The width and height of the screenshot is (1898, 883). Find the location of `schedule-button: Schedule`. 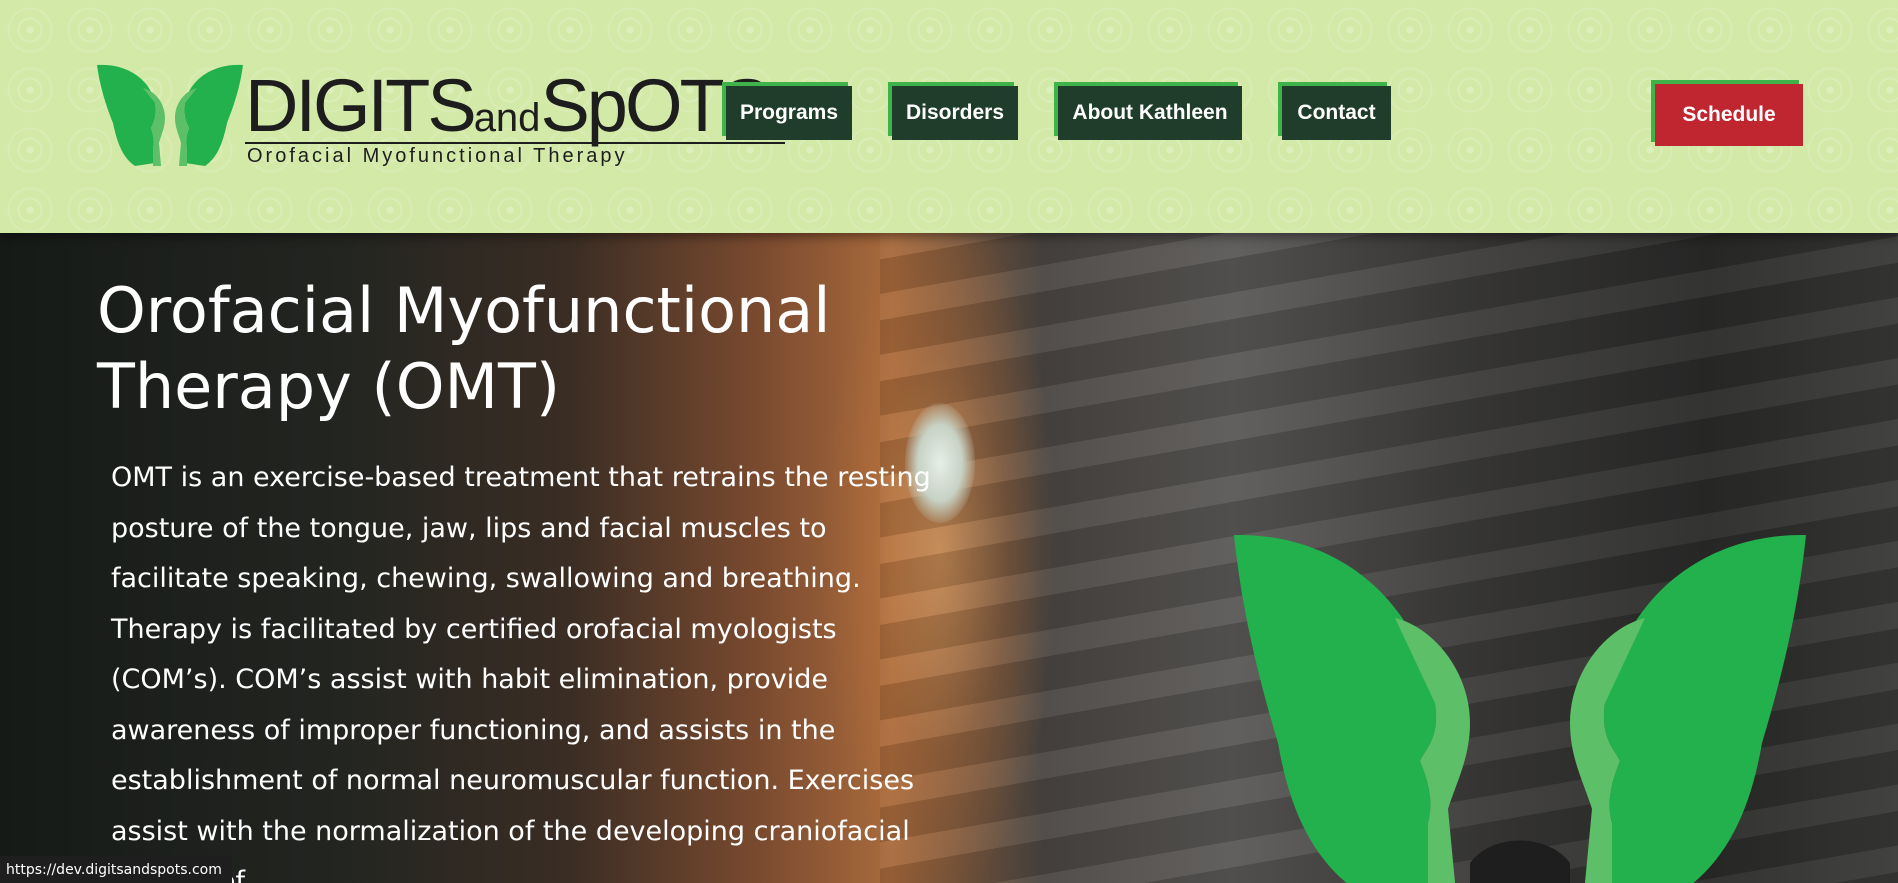

schedule-button: Schedule is located at coordinates (1729, 115).